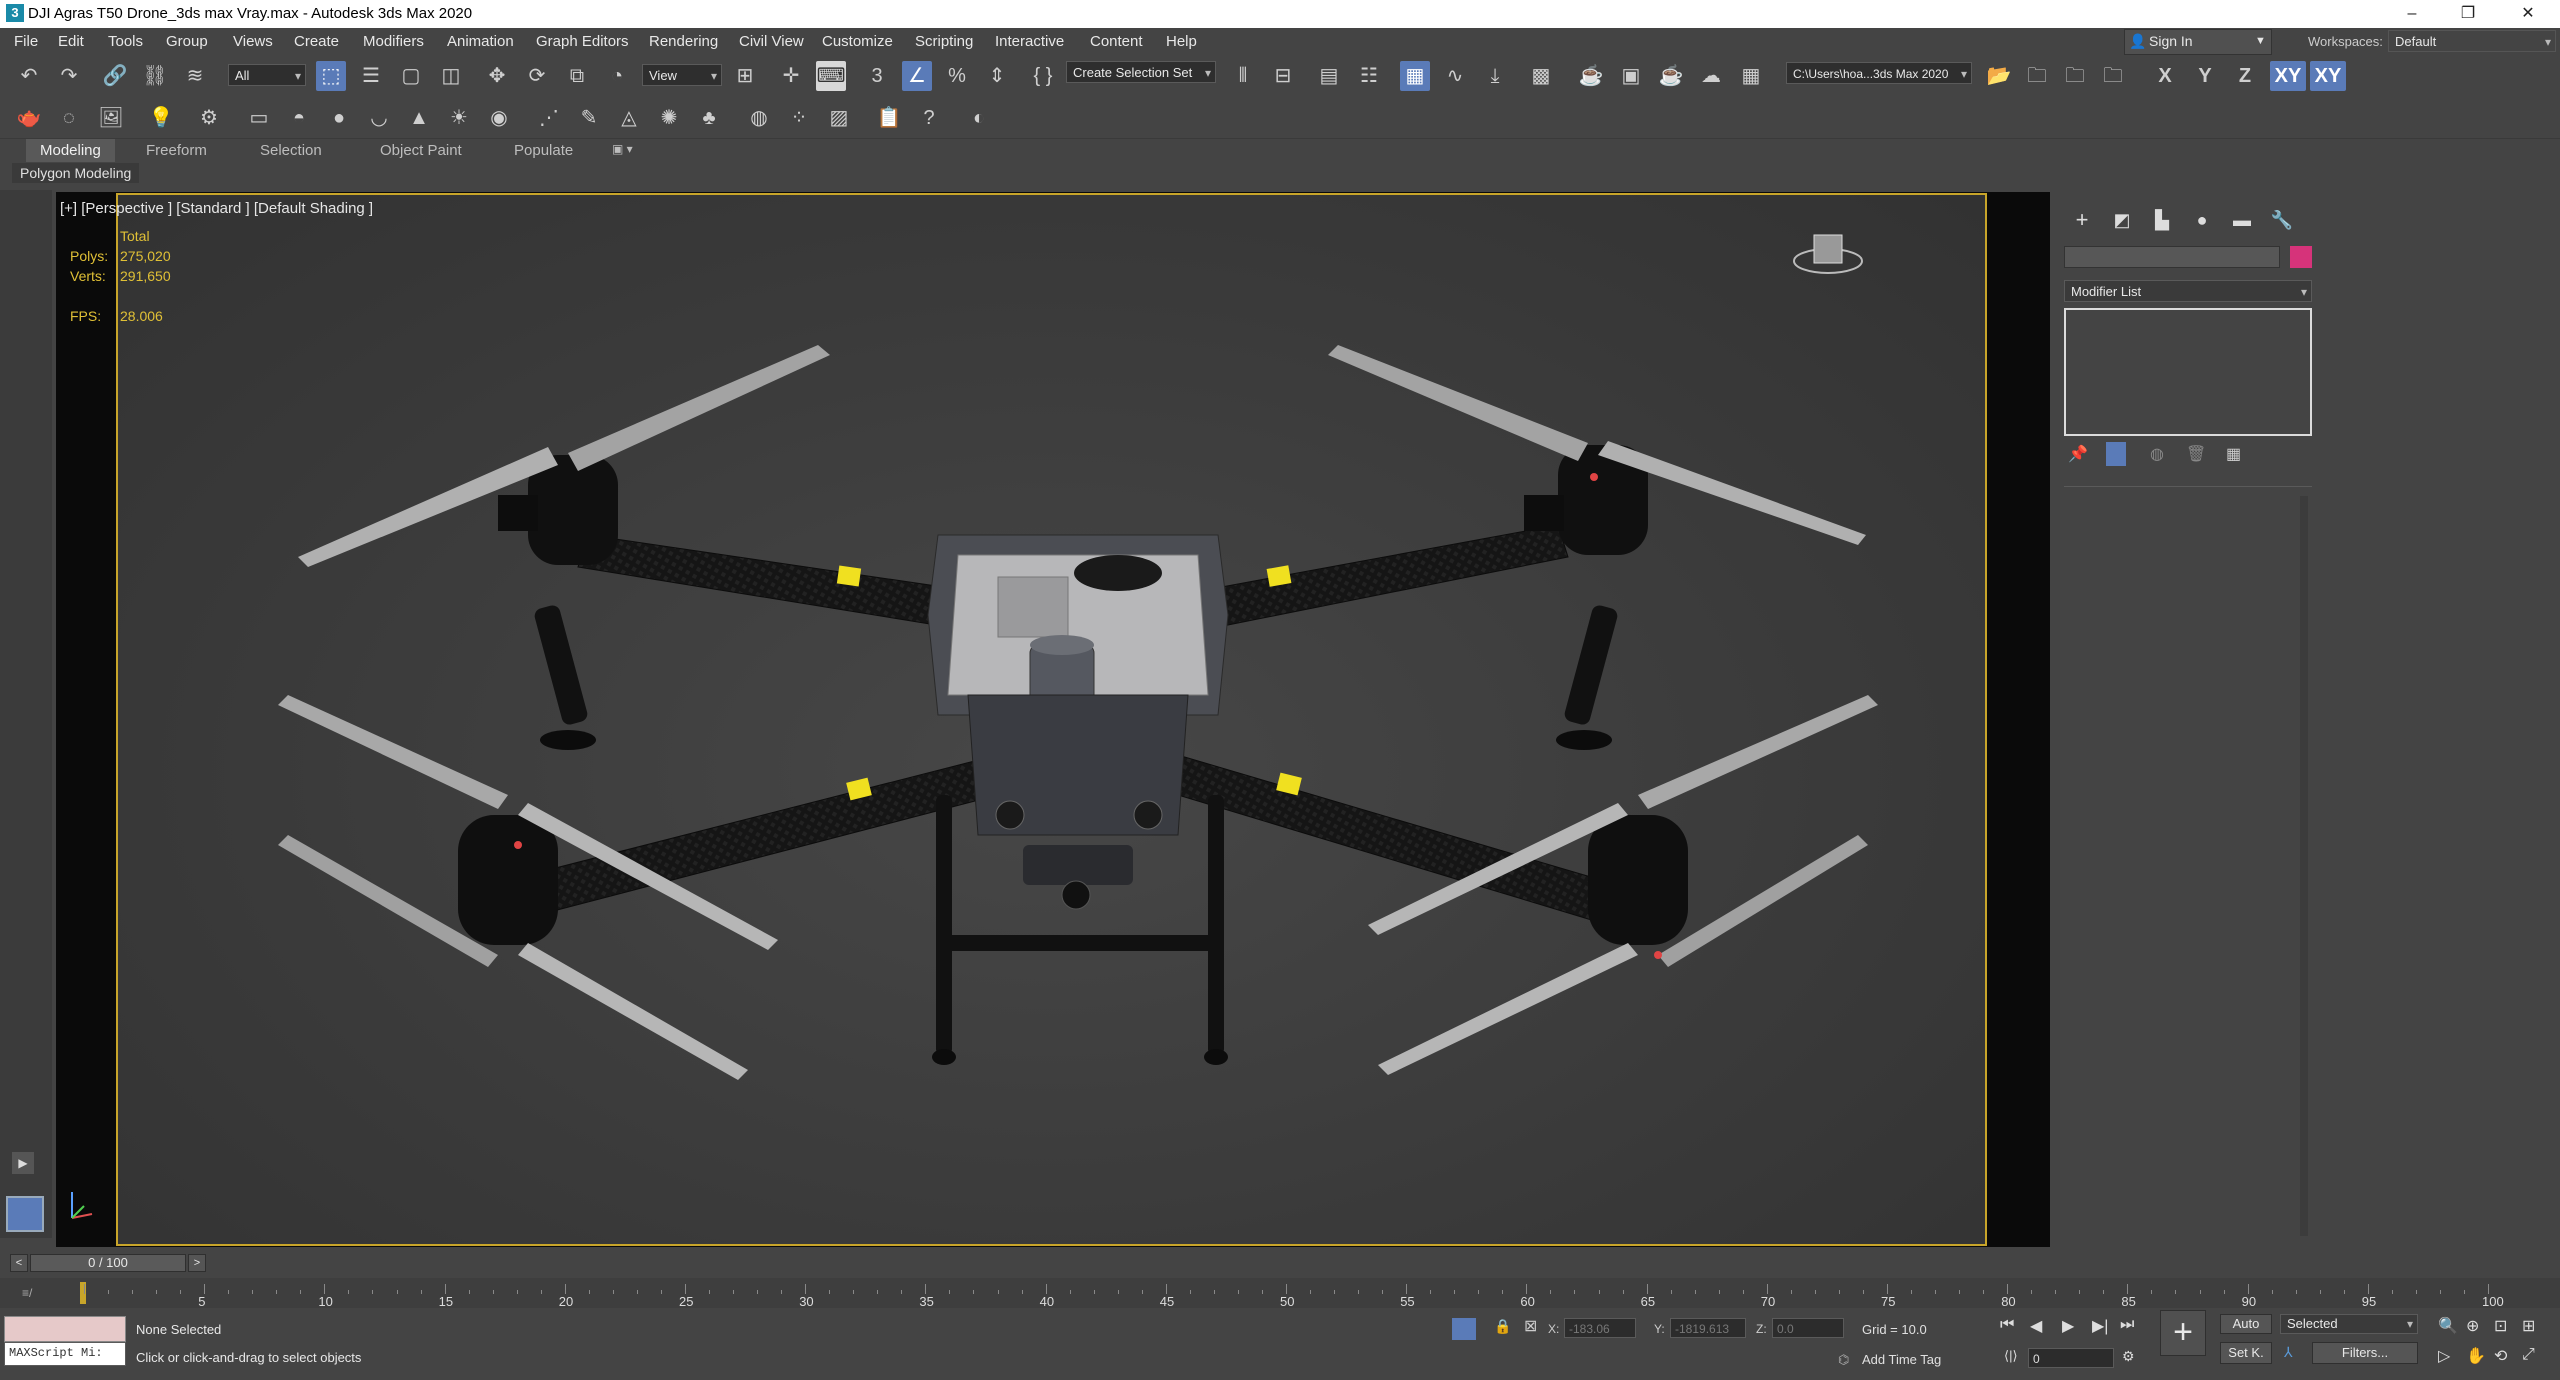 The image size is (2560, 1380). I want to click on time-cursor, so click(83, 1293).